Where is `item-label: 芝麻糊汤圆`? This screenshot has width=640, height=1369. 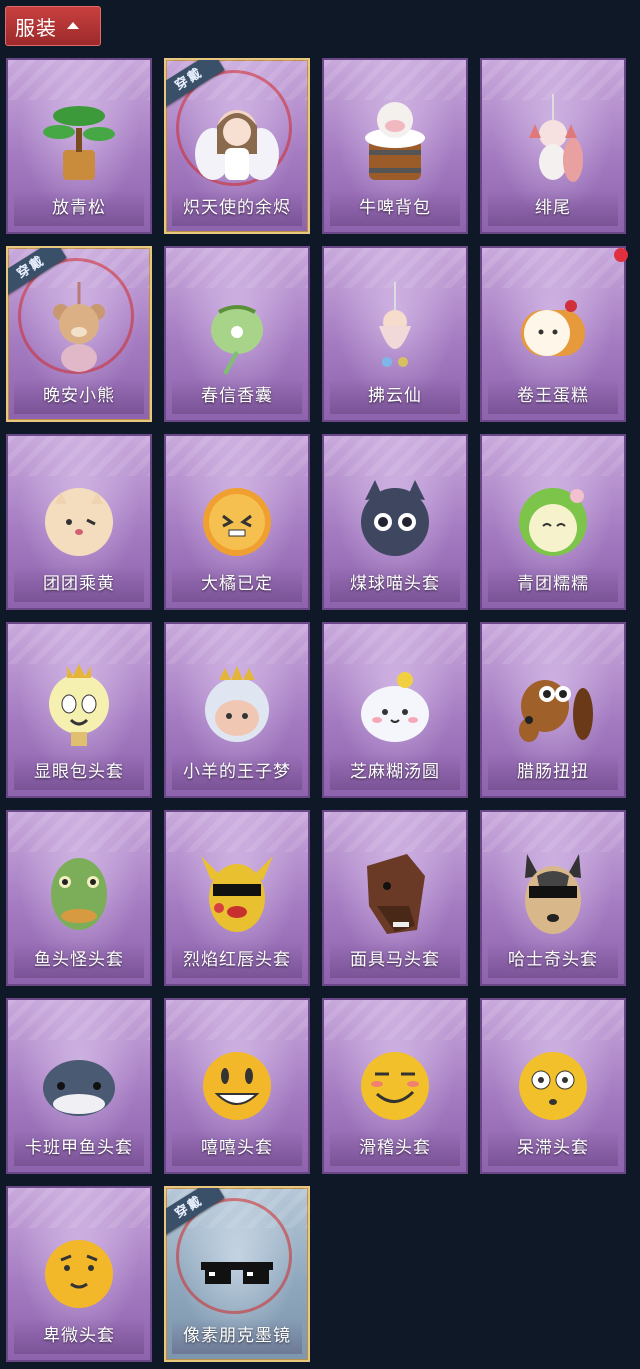 item-label: 芝麻糊汤圆 is located at coordinates (395, 771).